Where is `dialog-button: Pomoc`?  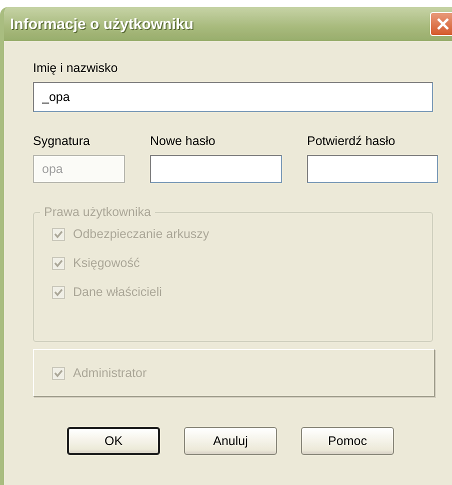
dialog-button: Pomoc is located at coordinates (347, 441).